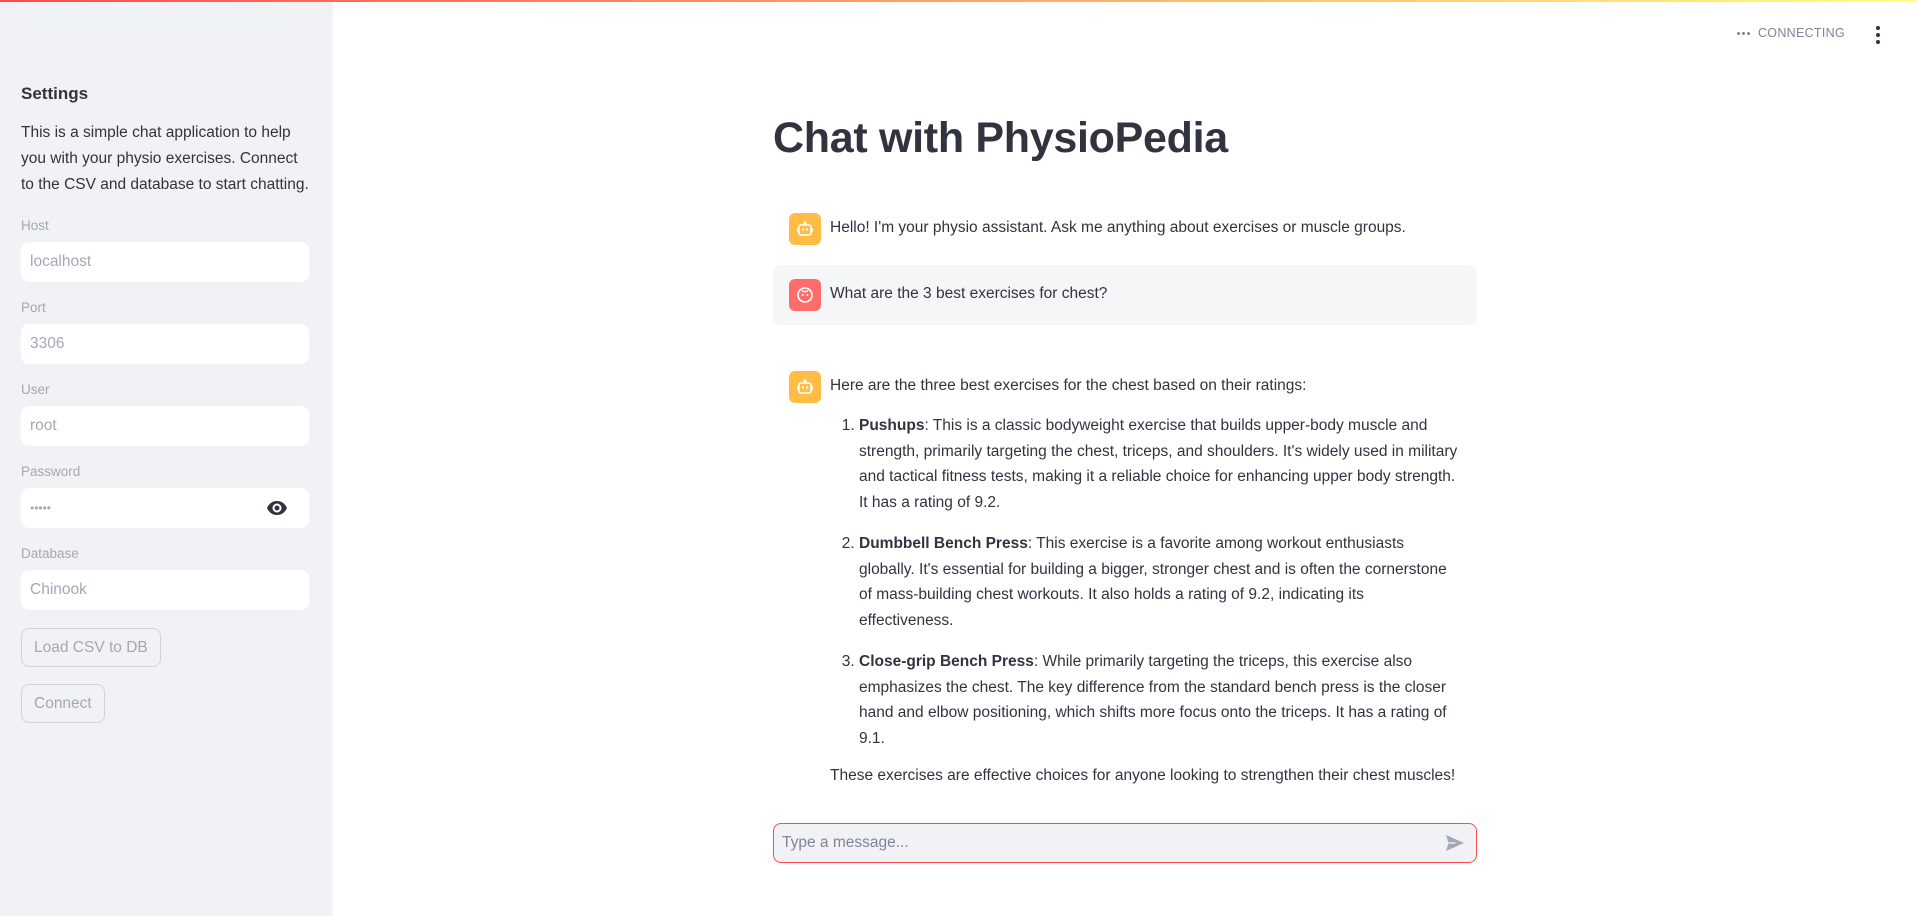 The width and height of the screenshot is (1917, 916). Describe the element at coordinates (35, 225) in the screenshot. I see `host-label: Host` at that location.